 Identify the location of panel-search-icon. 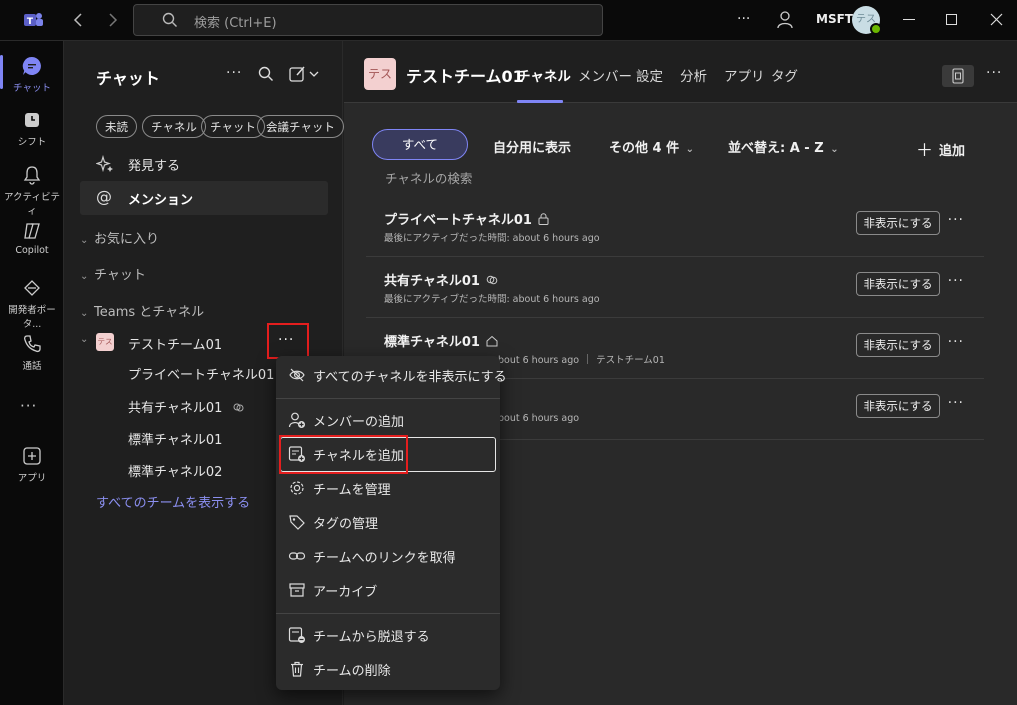
(266, 74).